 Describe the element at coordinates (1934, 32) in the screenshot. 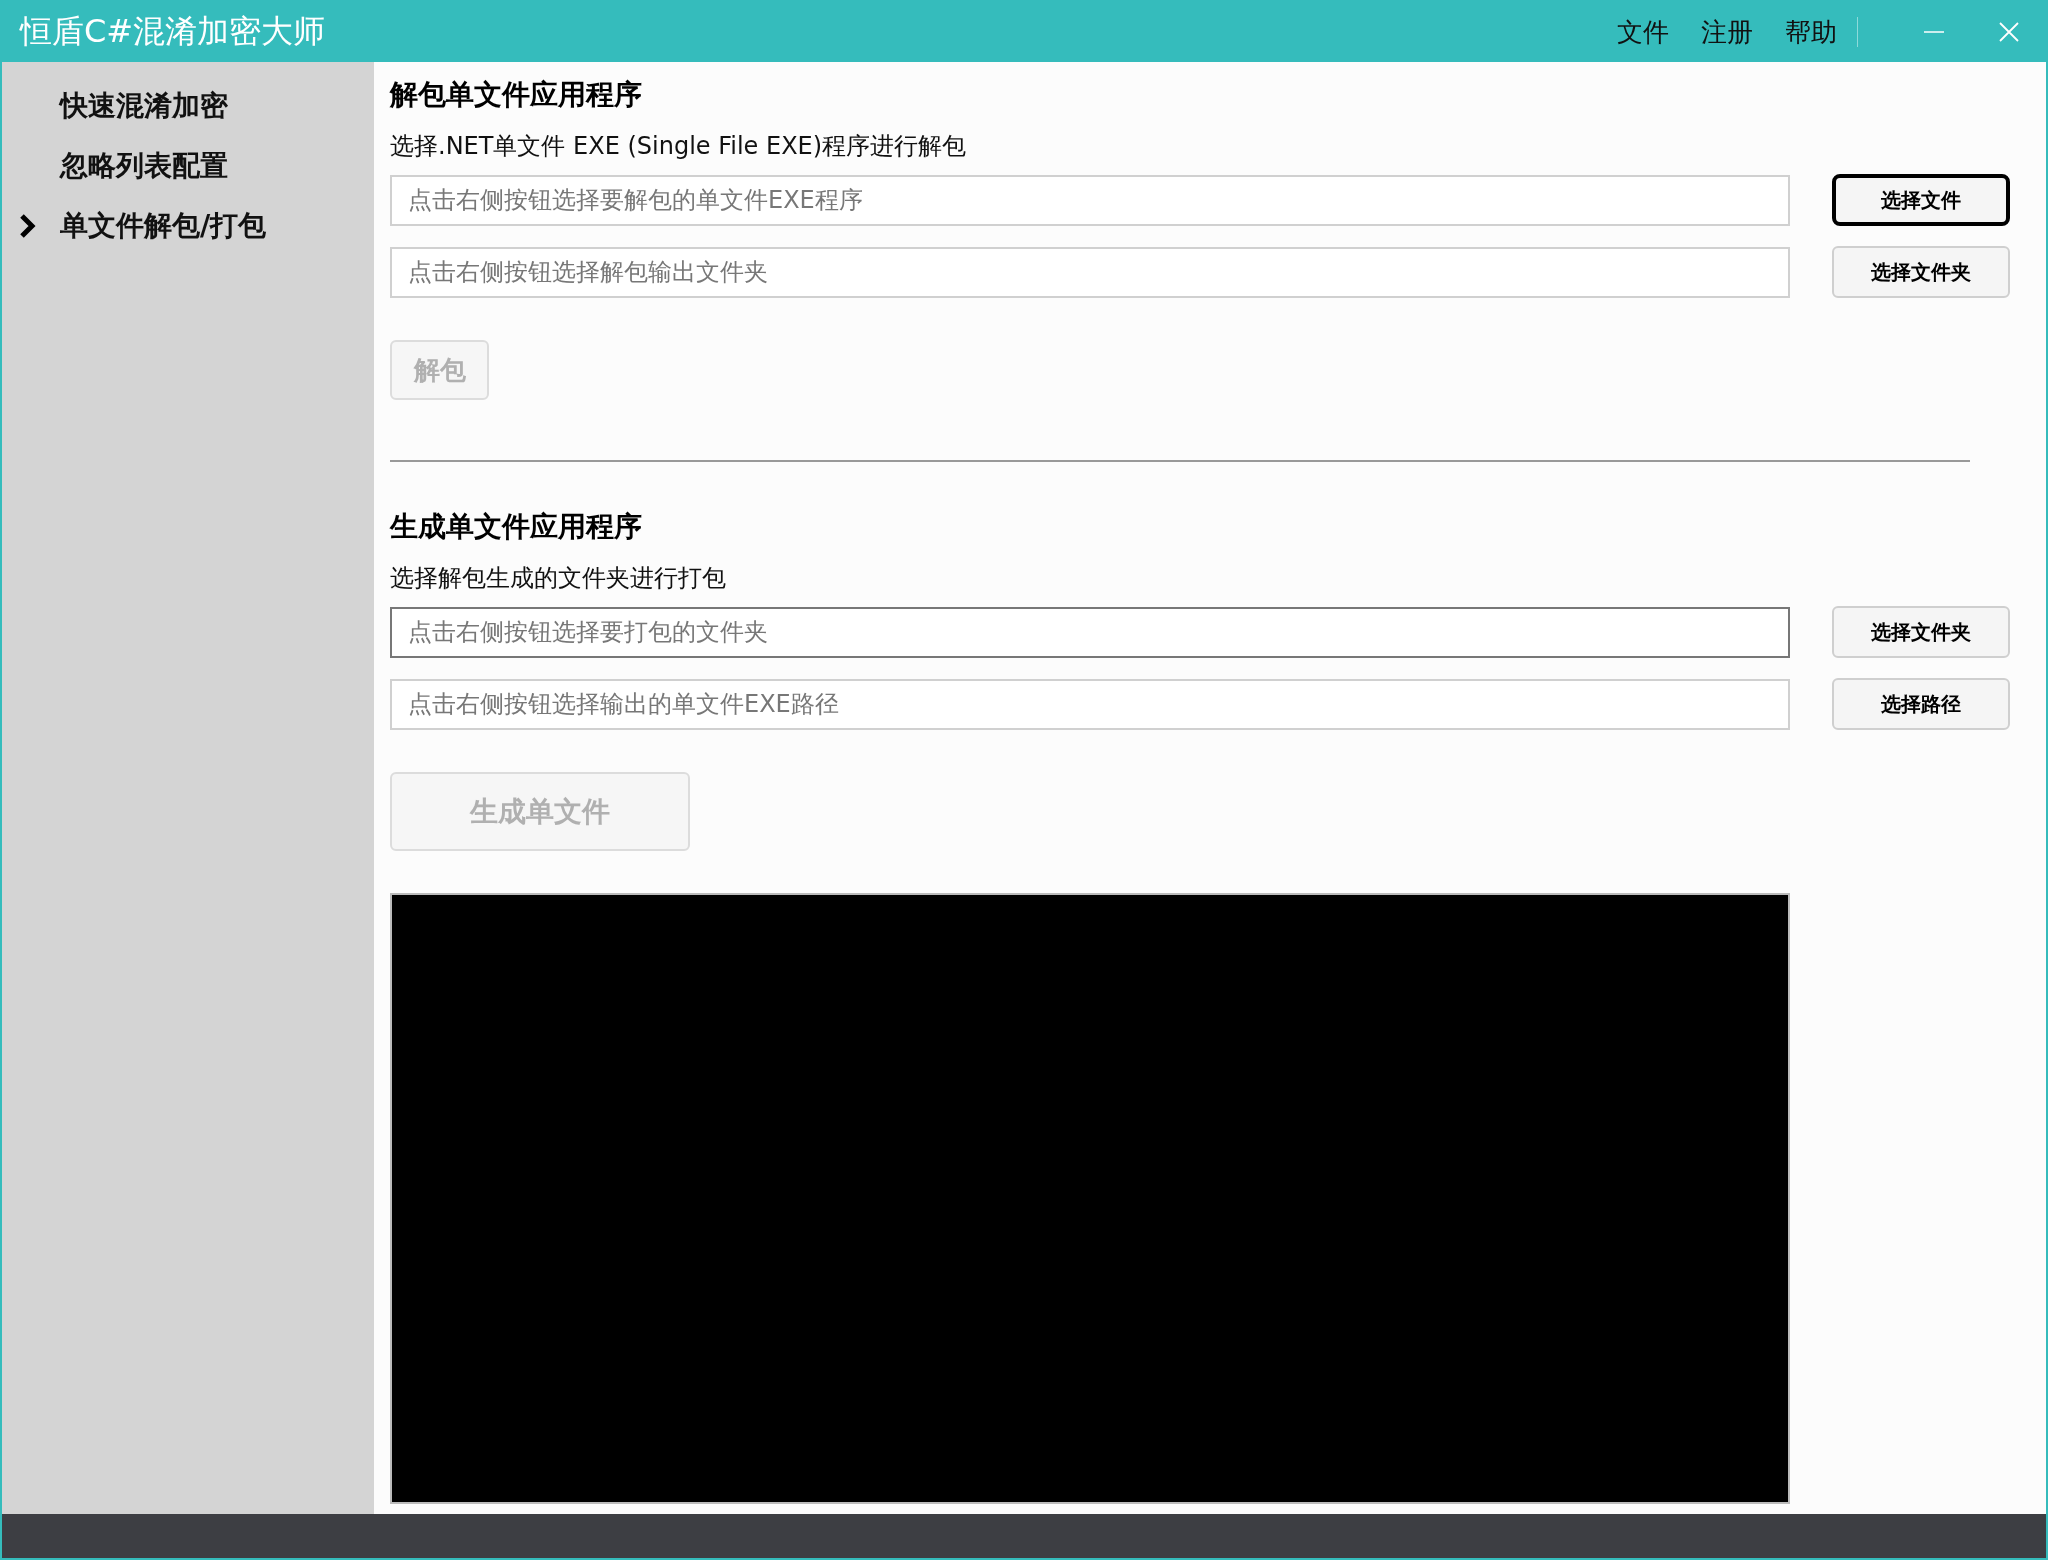

I see `minimize-icon` at that location.